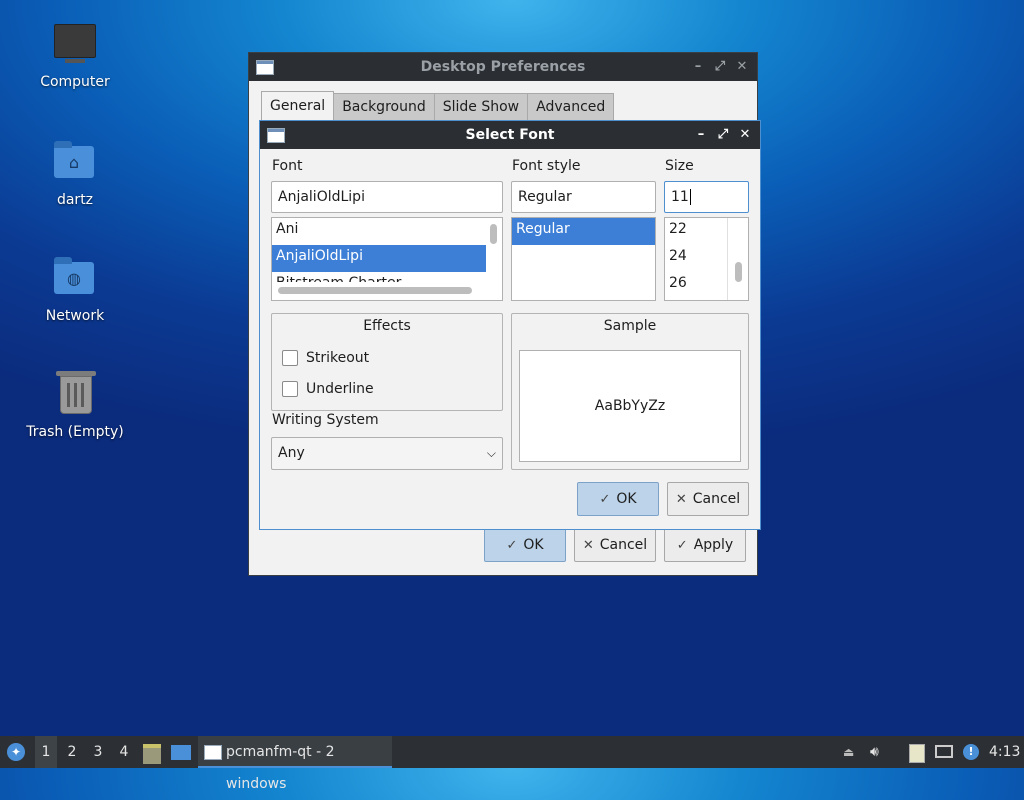 The width and height of the screenshot is (1024, 800). Describe the element at coordinates (546, 166) in the screenshot. I see `font-style-label: Font style` at that location.